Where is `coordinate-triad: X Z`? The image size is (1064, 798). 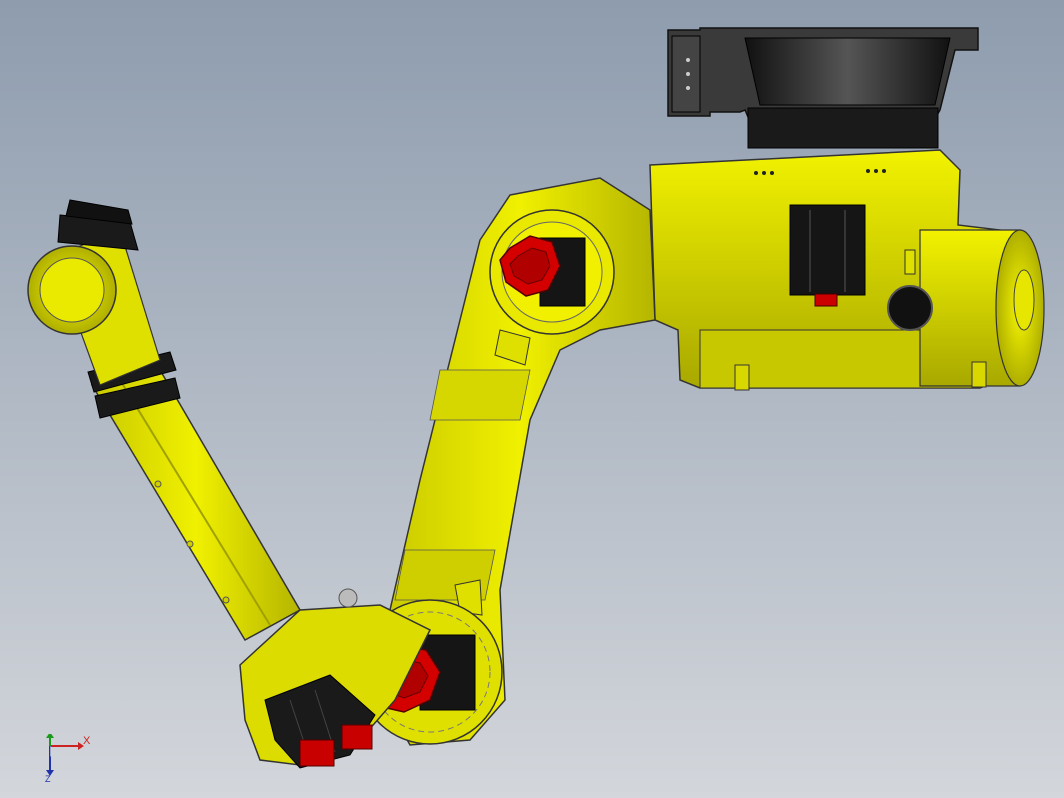 coordinate-triad: X Z is located at coordinates (68, 759).